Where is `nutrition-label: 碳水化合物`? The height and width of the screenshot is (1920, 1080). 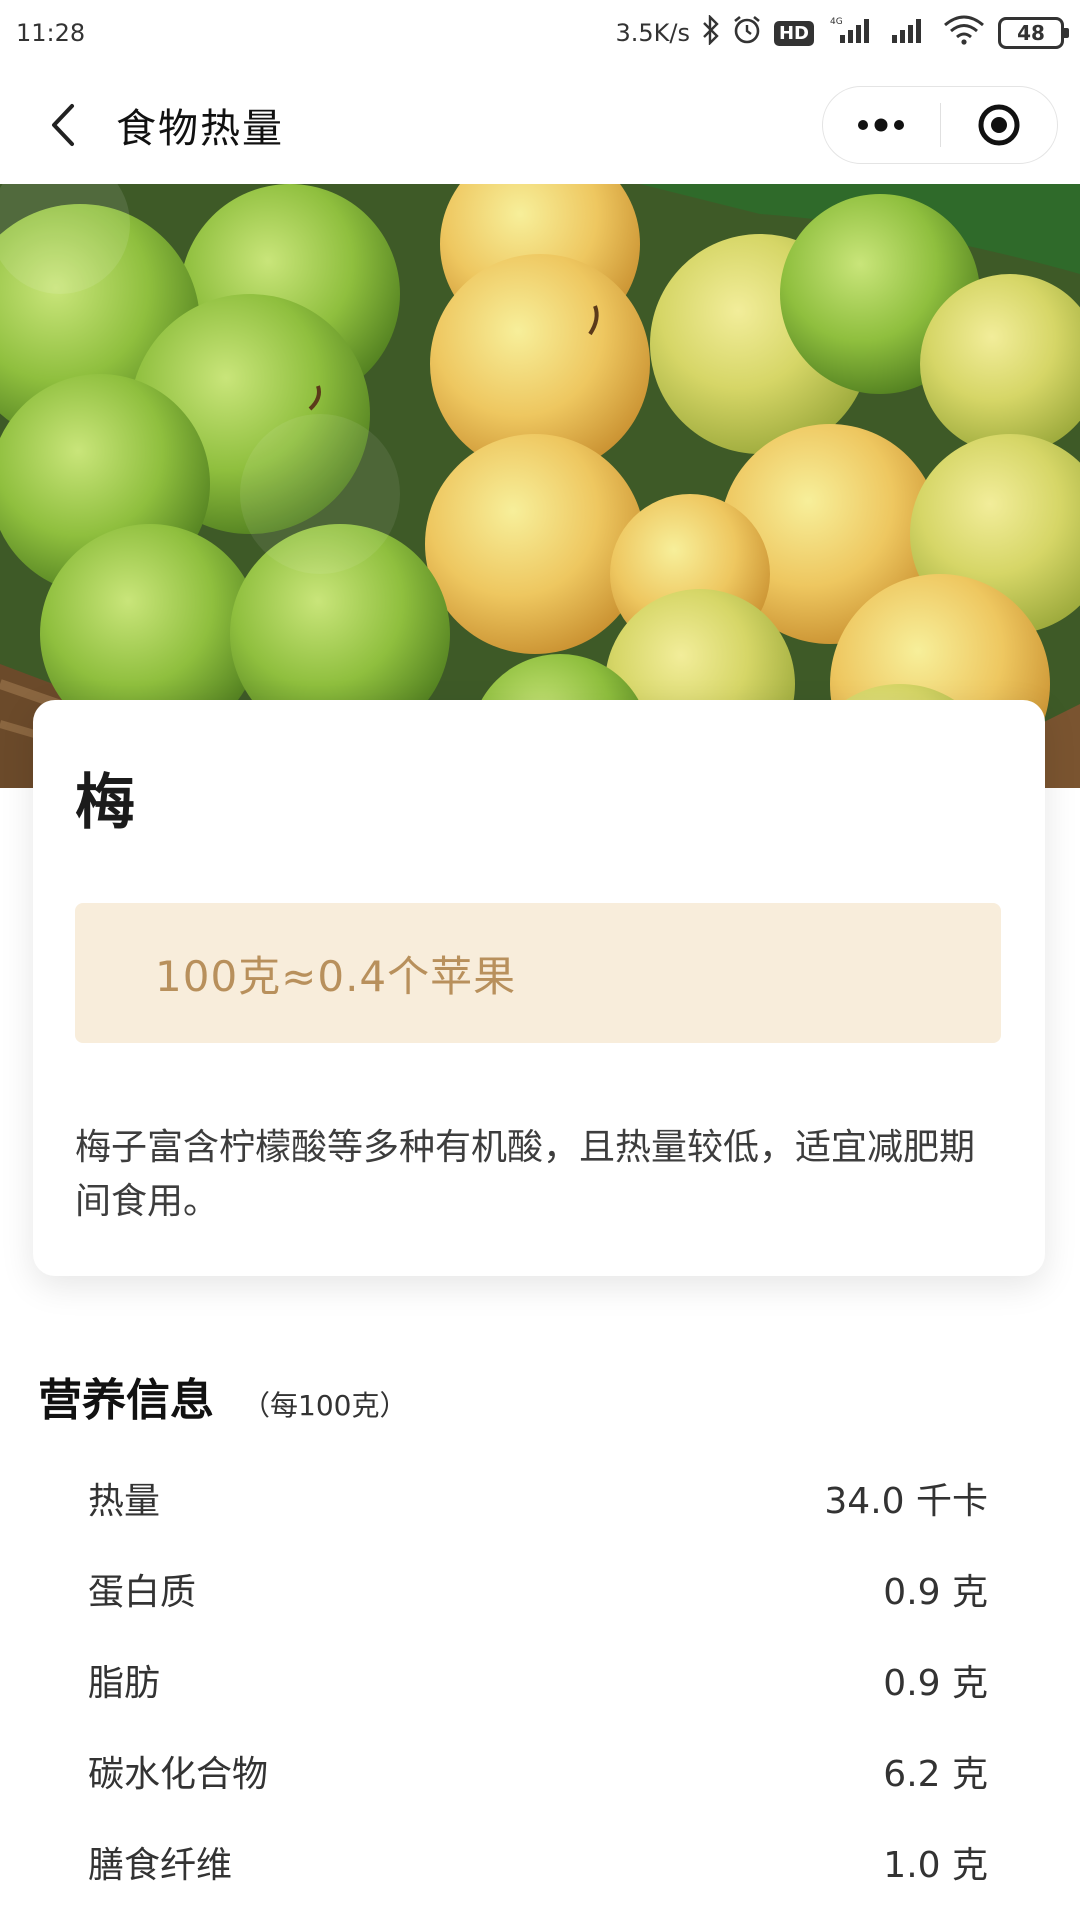
nutrition-label: 碳水化合物 is located at coordinates (178, 1774).